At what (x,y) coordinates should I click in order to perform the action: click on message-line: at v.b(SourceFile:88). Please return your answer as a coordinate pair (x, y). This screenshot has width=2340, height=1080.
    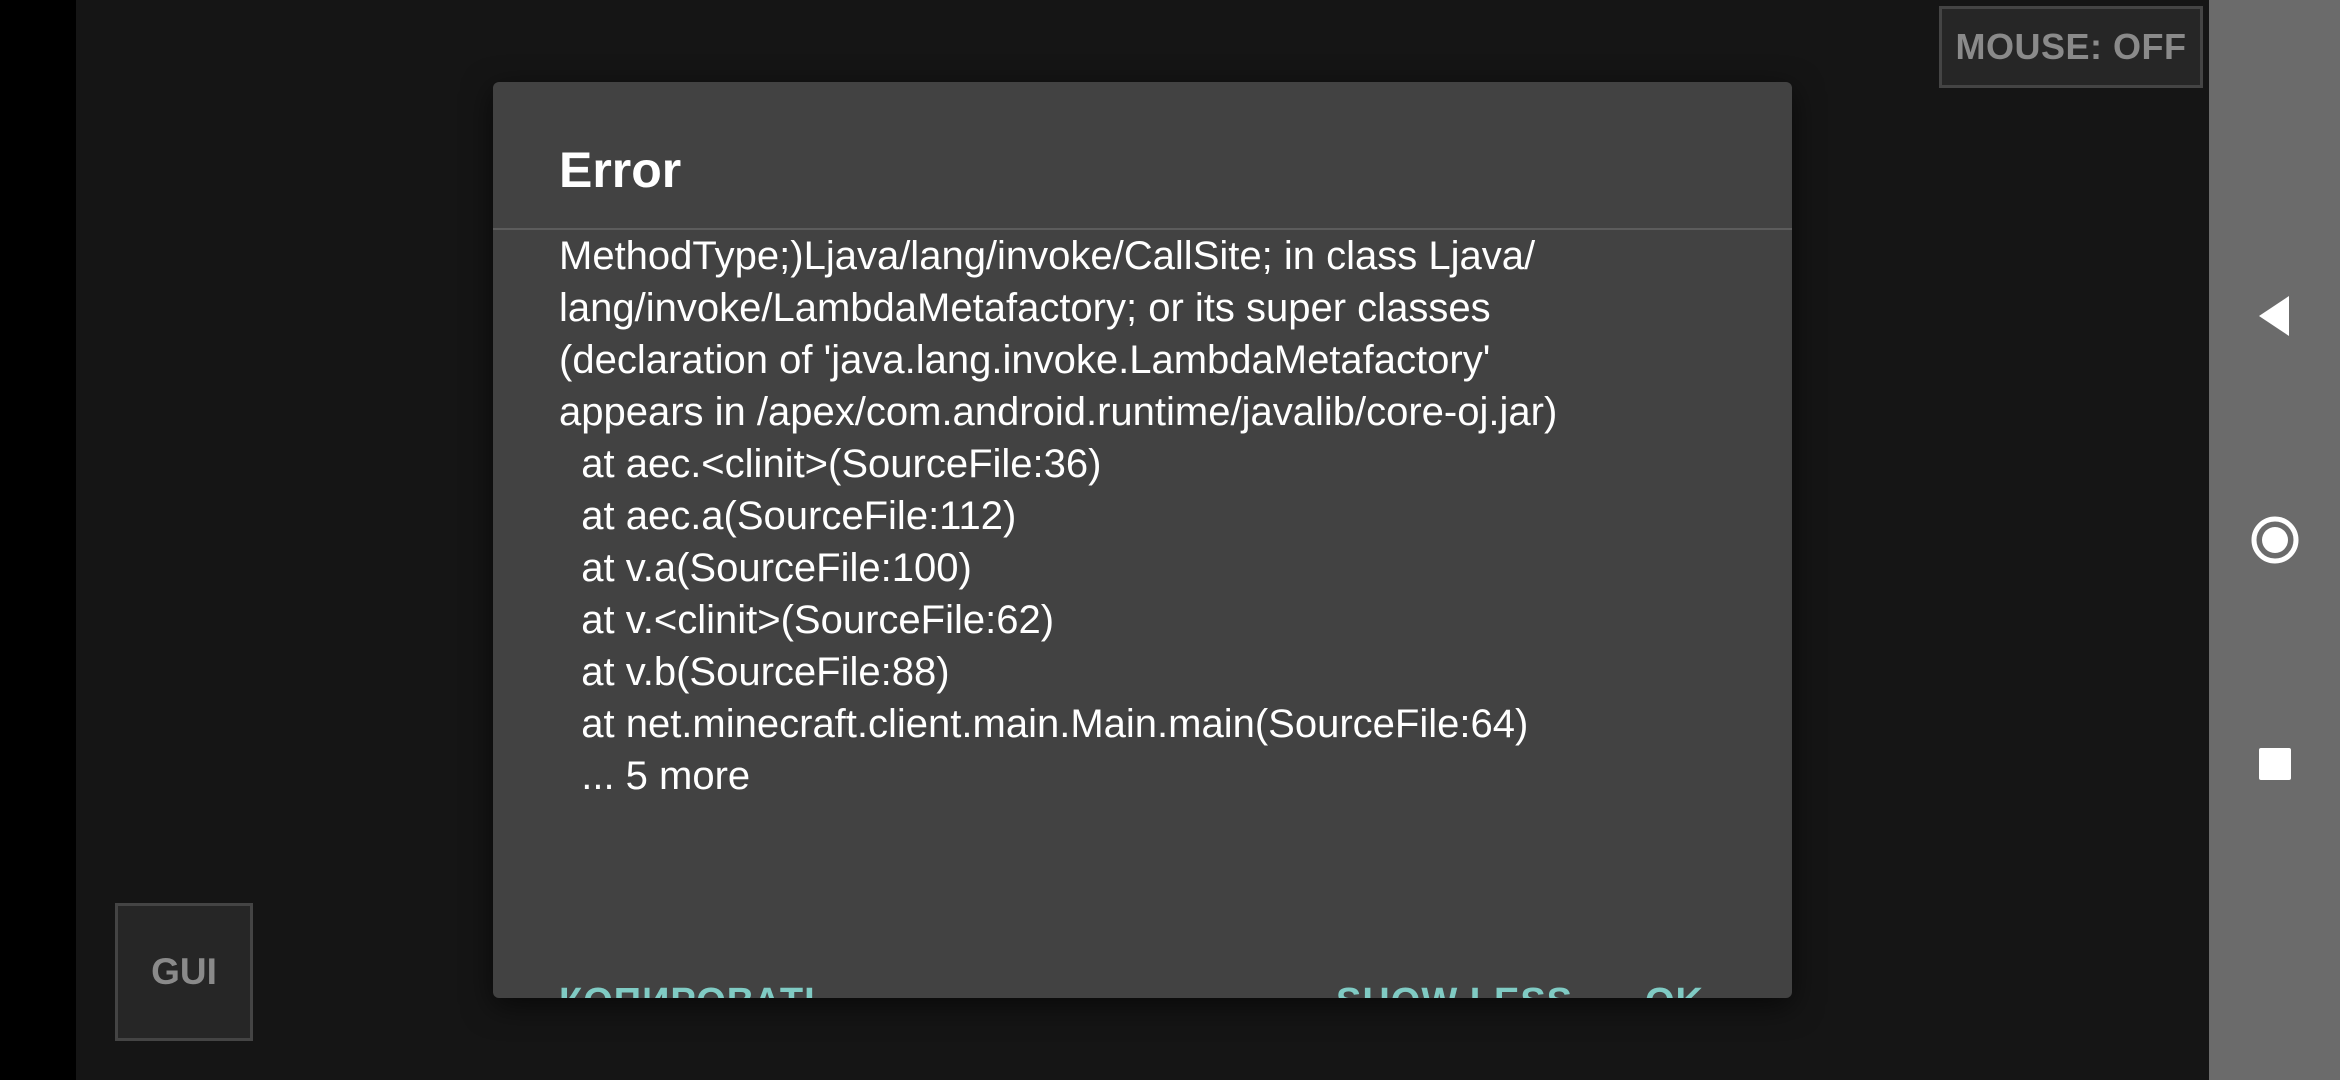
    Looking at the image, I should click on (754, 672).